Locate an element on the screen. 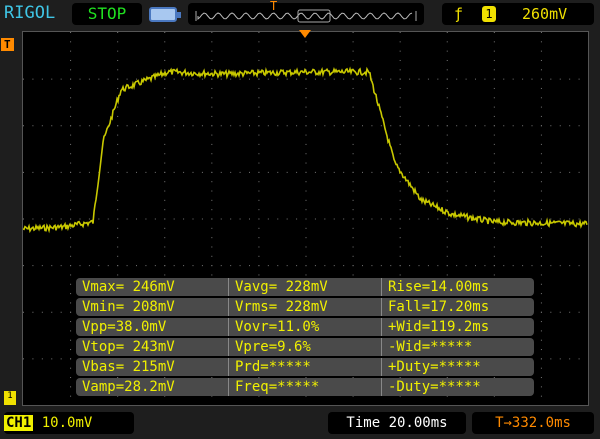  measurement-value: Freq=***** is located at coordinates (304, 387).